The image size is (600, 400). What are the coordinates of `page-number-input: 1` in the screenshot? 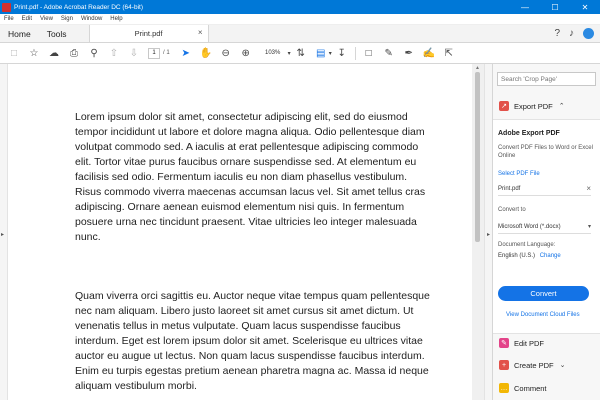 It's located at (154, 53).